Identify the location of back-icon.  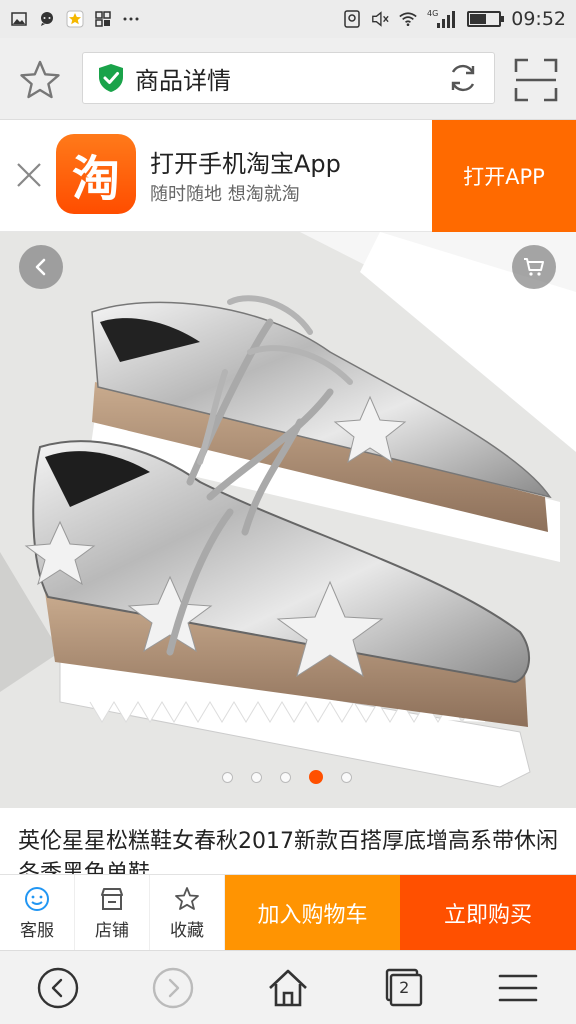
(57, 987).